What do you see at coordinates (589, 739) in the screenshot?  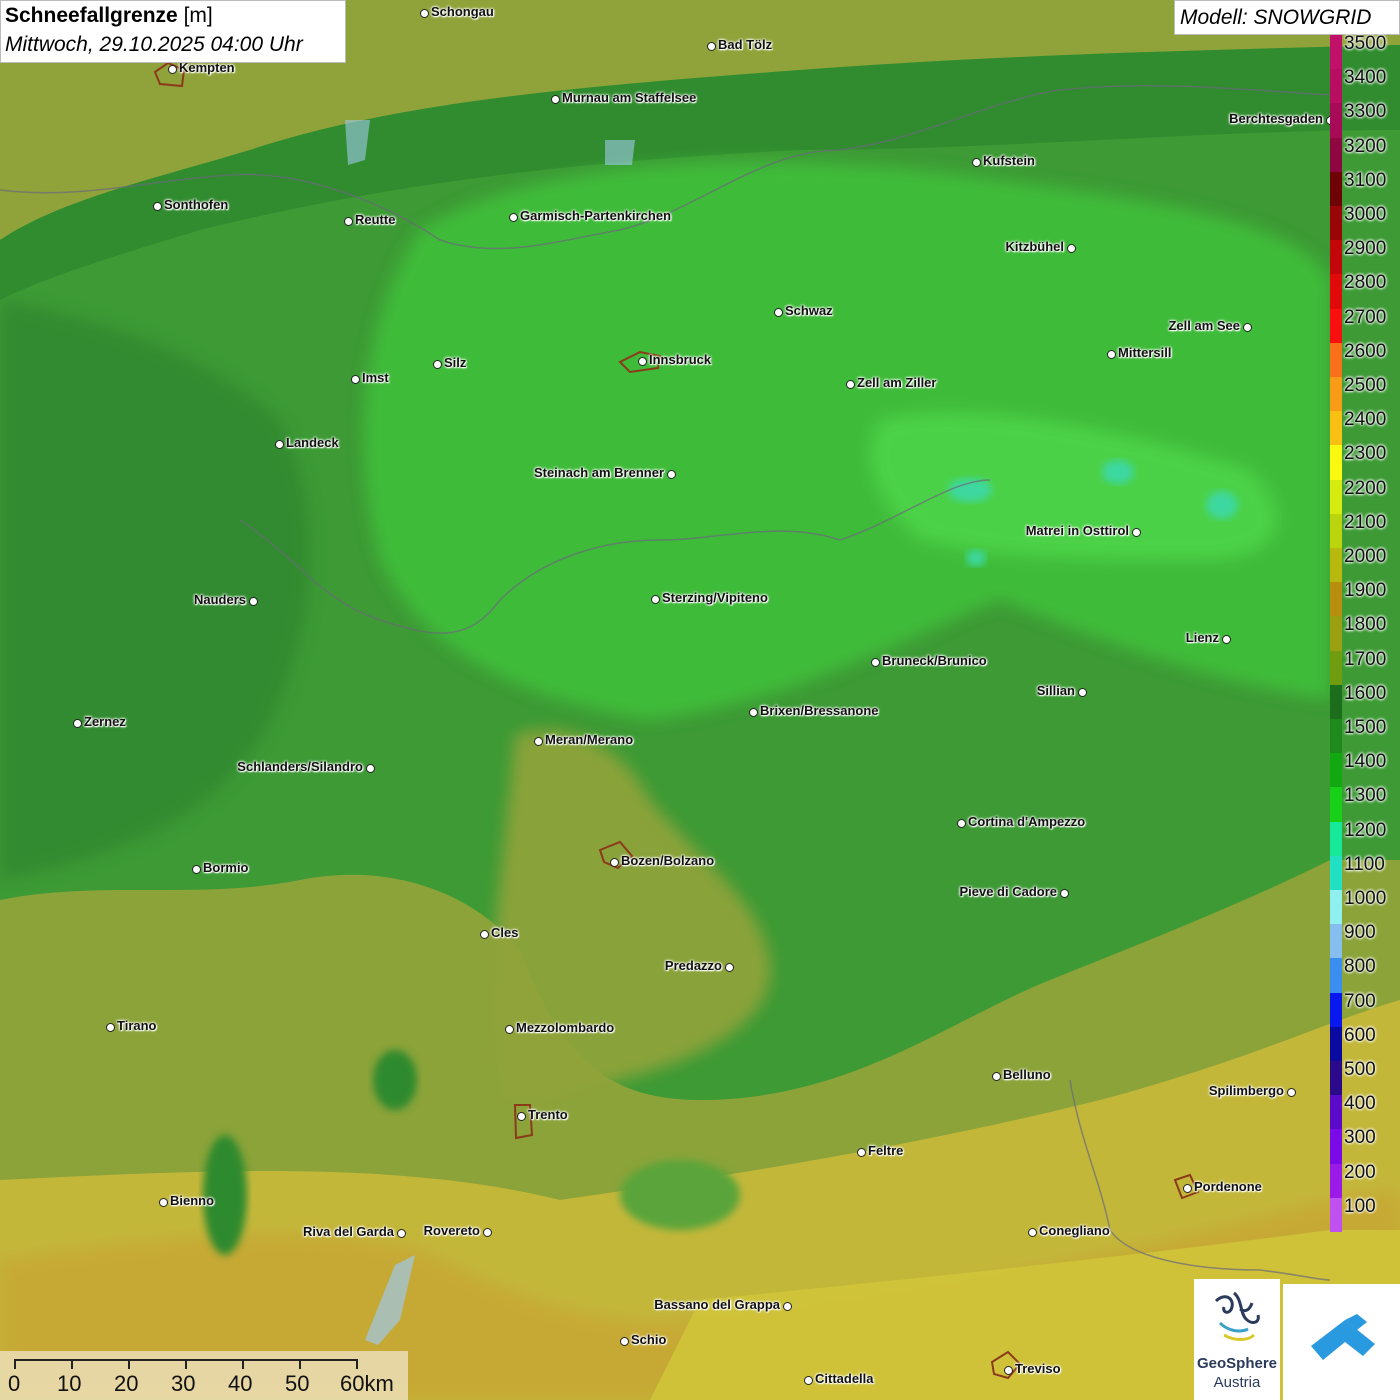 I see `city-label: Meran/Merano` at bounding box center [589, 739].